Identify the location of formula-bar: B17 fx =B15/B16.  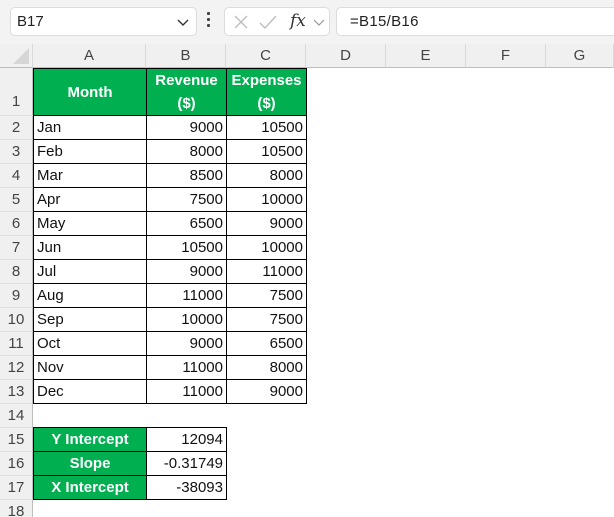
(307, 22).